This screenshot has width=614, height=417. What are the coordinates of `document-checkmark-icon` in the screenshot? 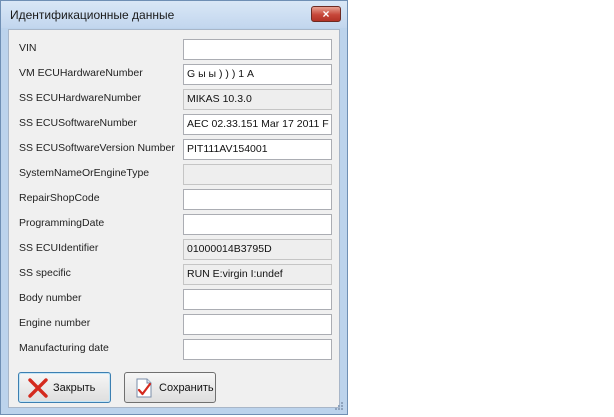 It's located at (144, 388).